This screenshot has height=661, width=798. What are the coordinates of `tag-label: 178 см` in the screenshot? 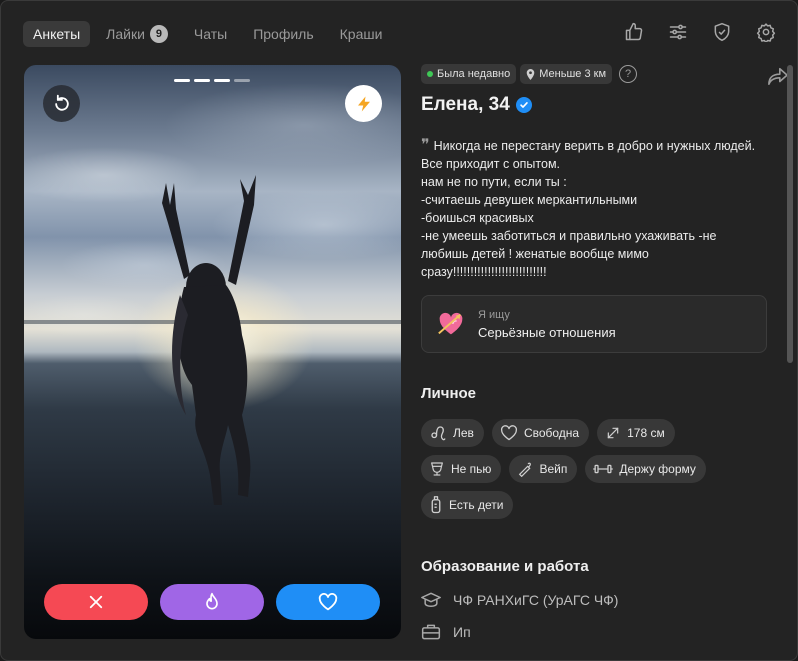 It's located at (646, 433).